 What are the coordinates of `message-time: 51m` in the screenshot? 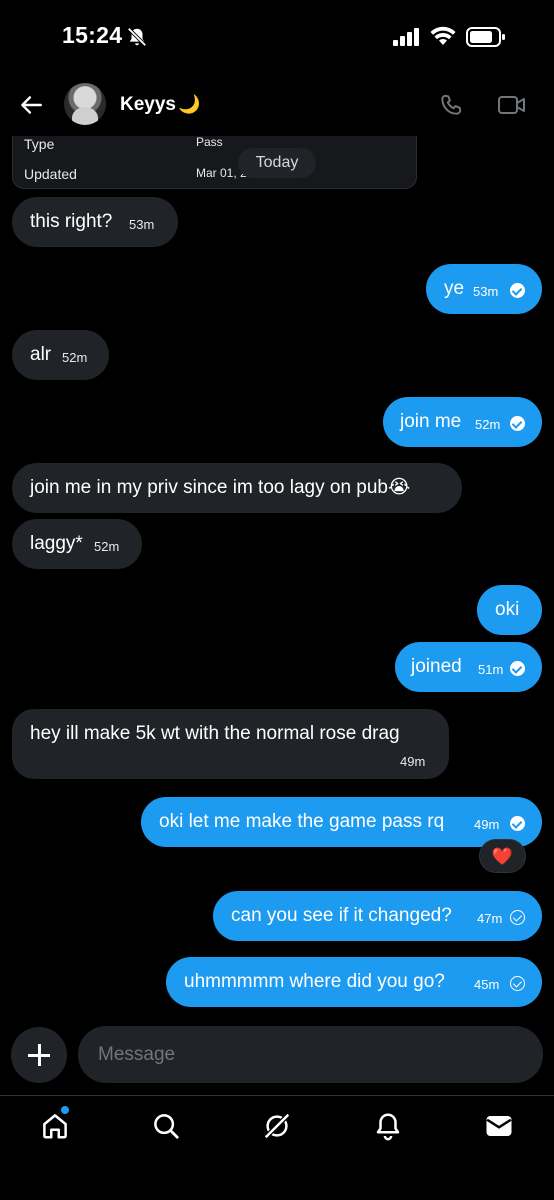 It's located at (491, 669).